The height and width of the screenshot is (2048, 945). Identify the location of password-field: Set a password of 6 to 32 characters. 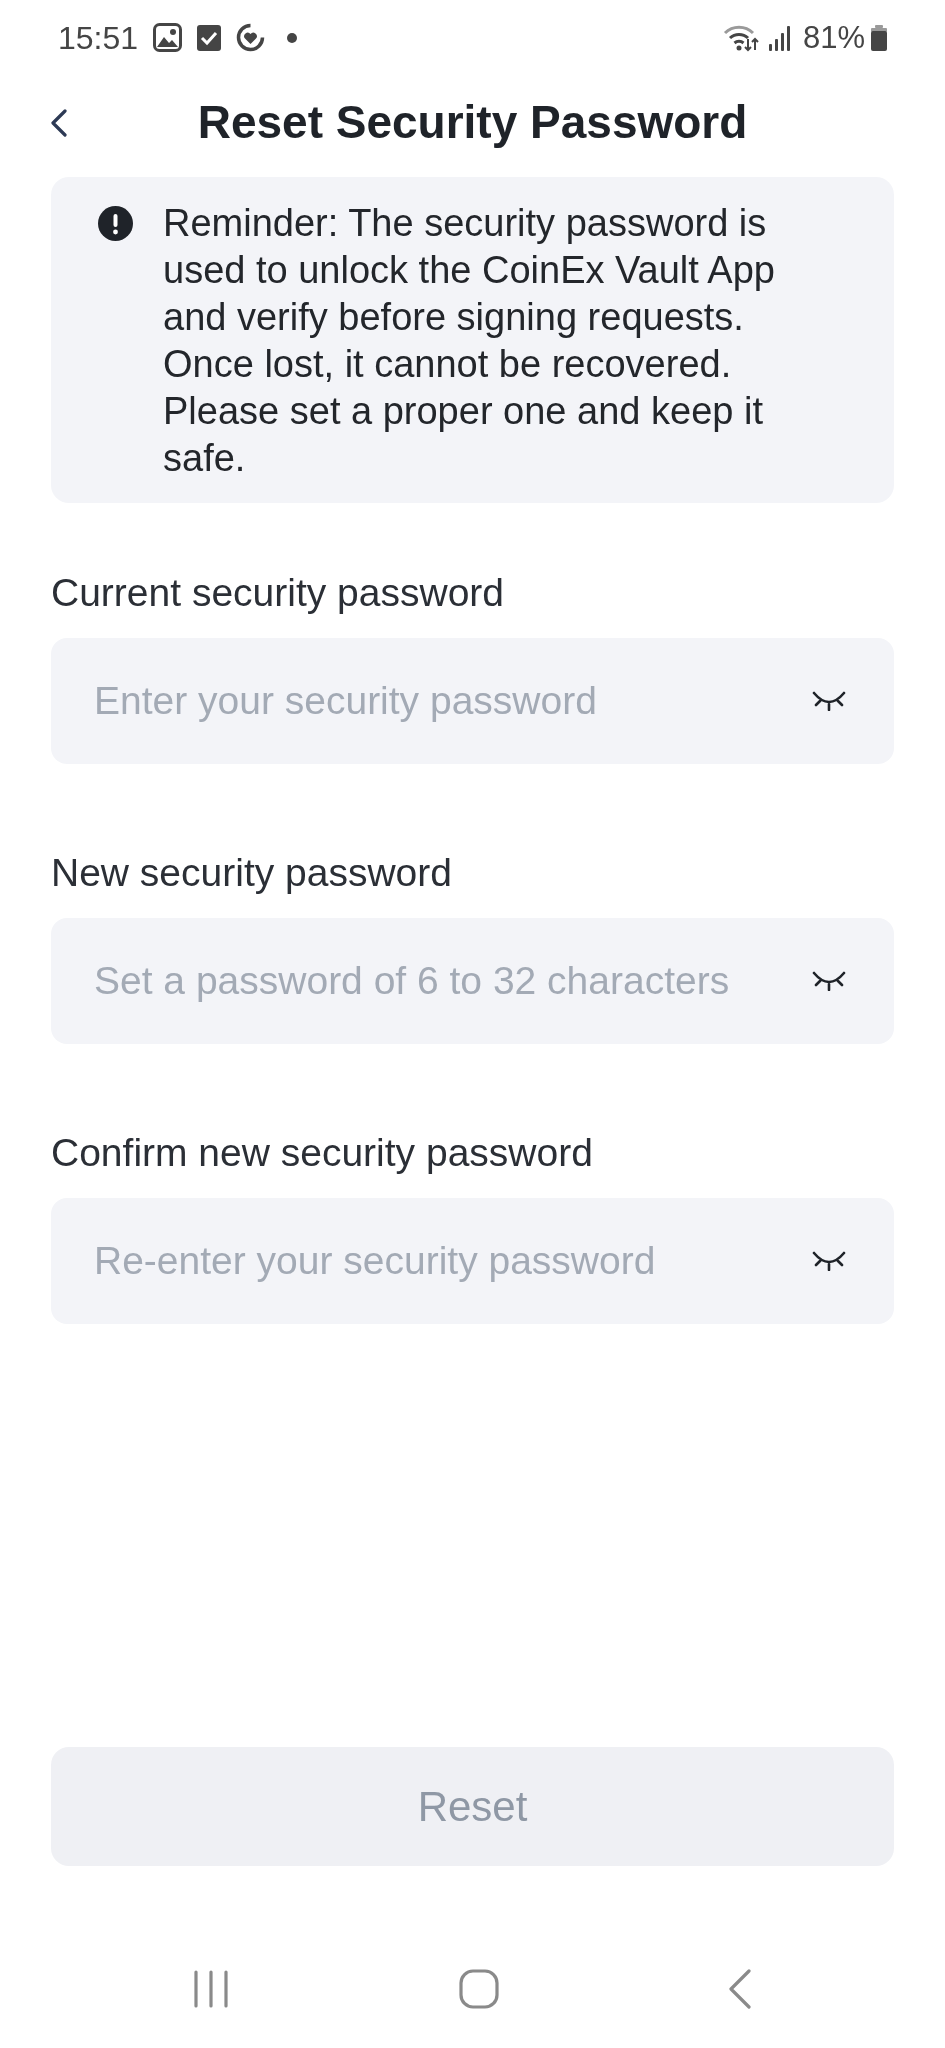
(472, 981).